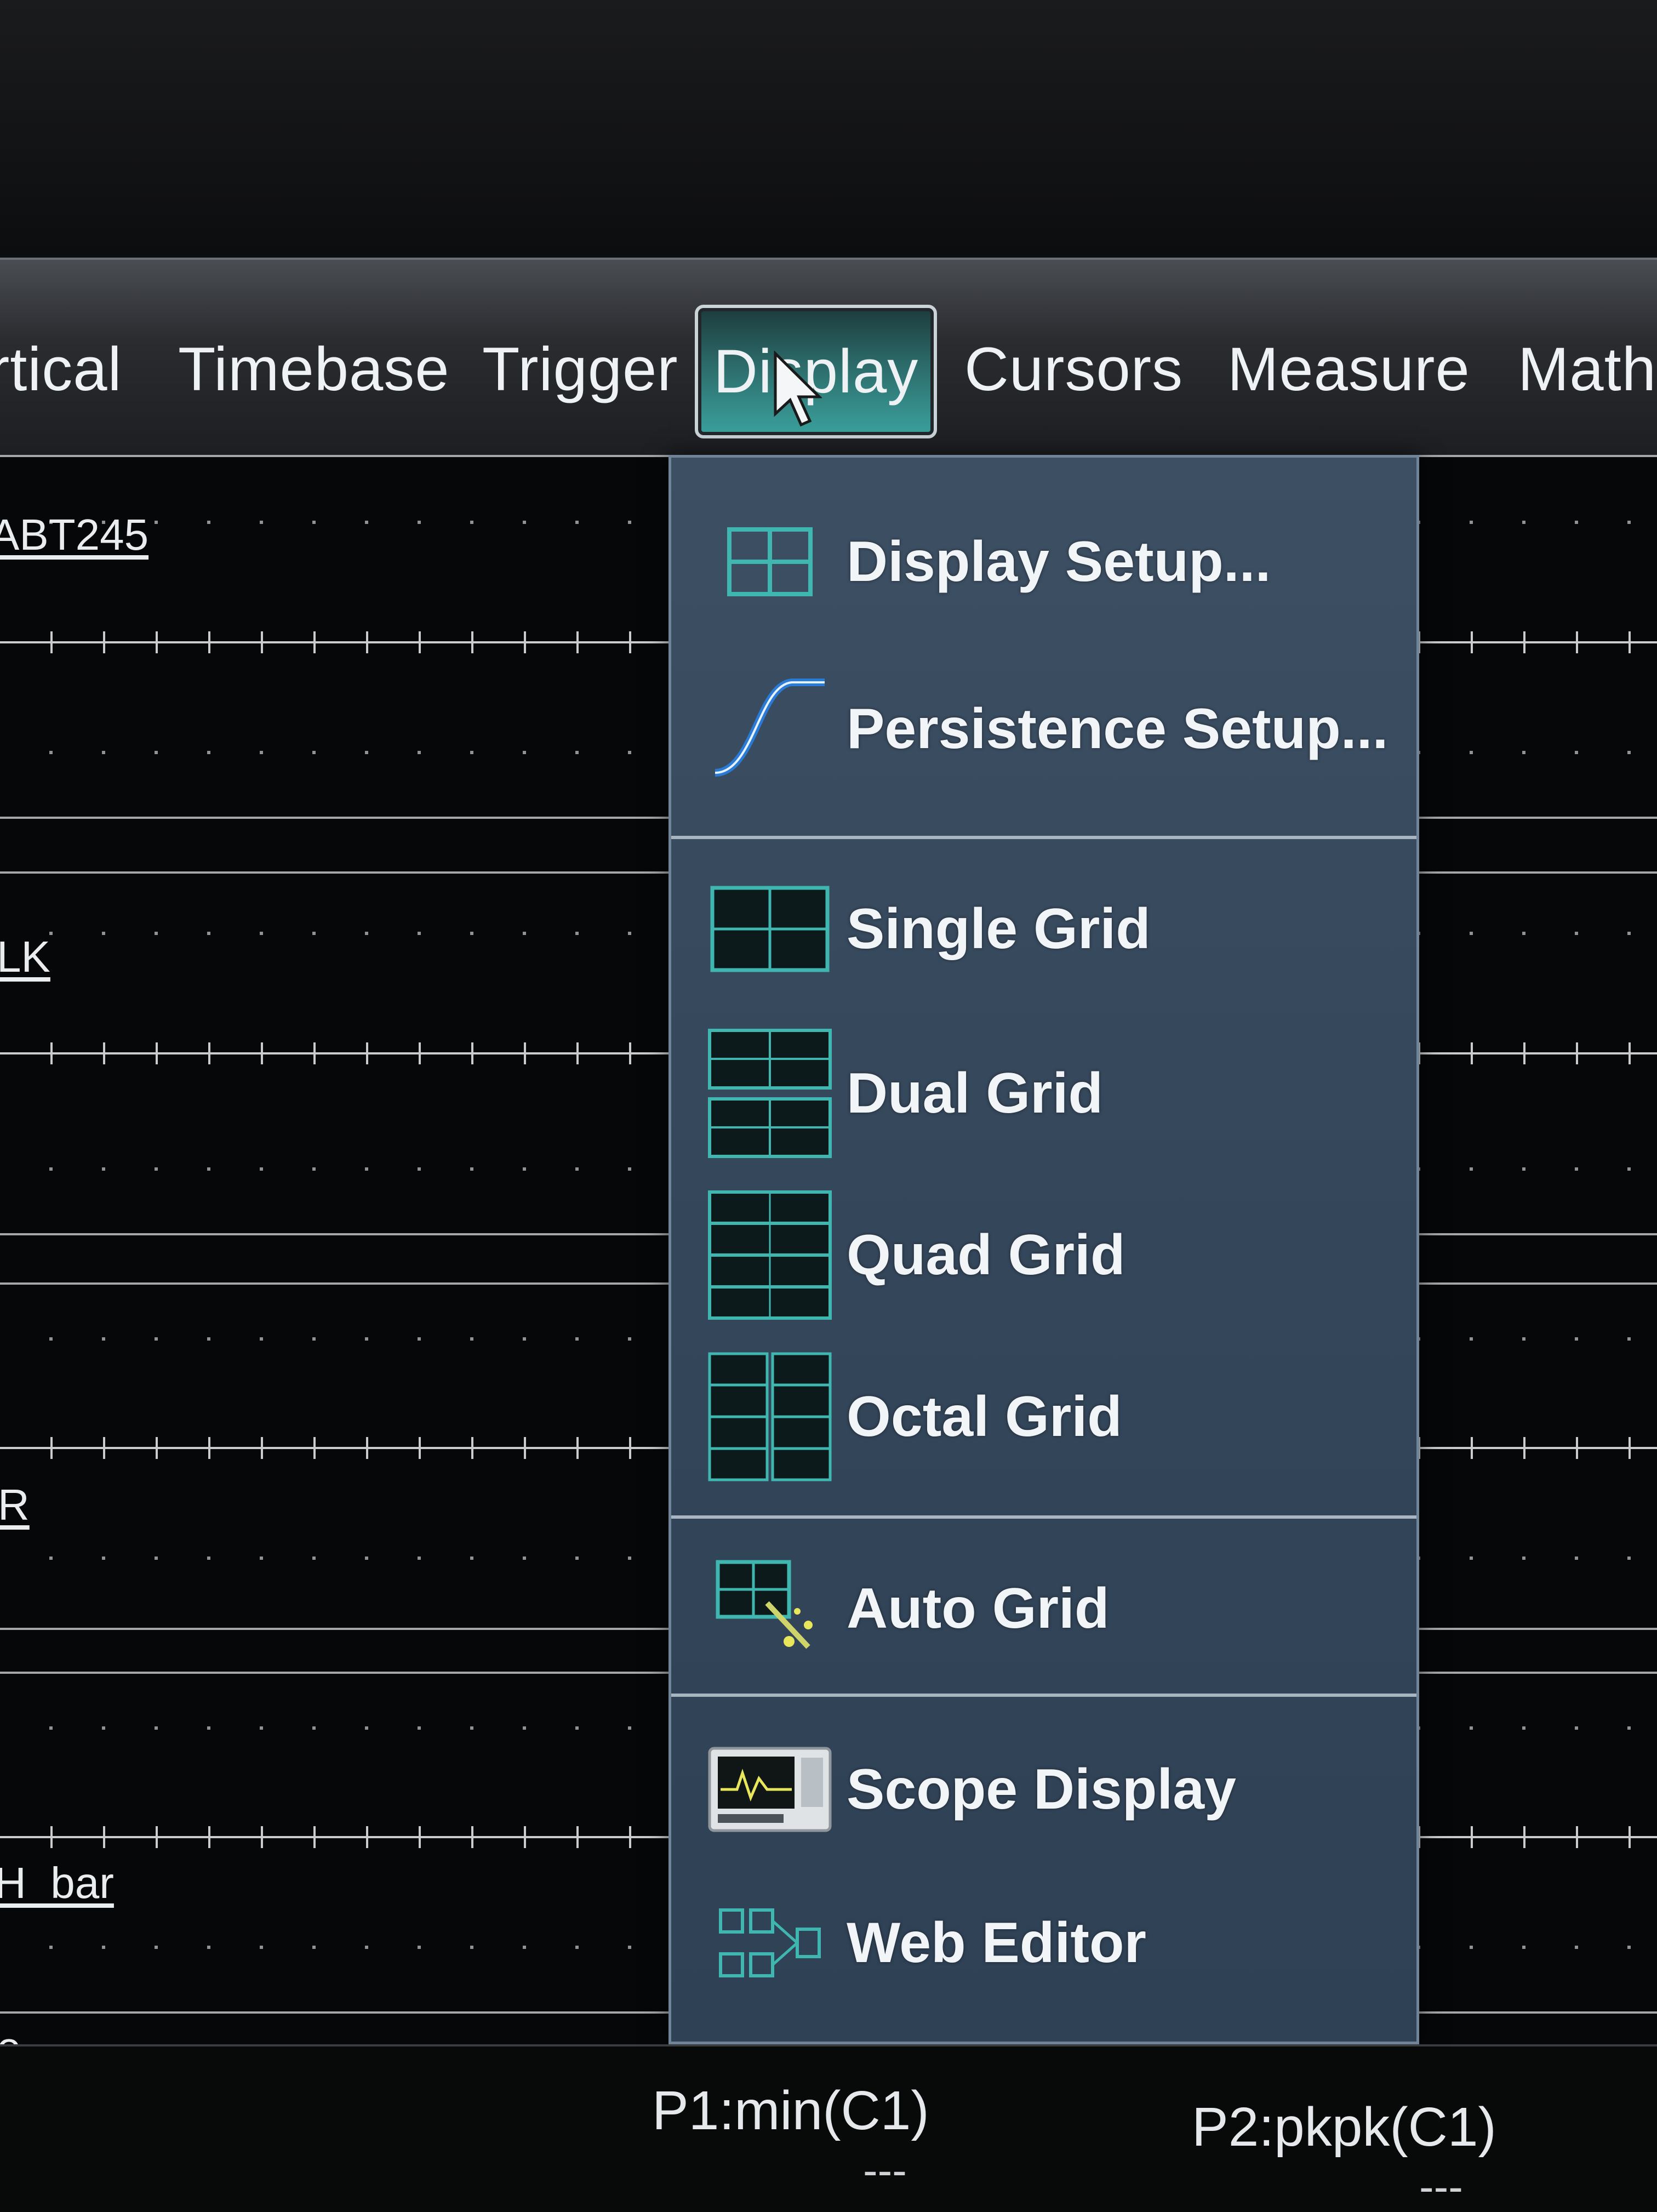 This screenshot has width=1657, height=2212. I want to click on menu-item-label: Auto Grid, so click(978, 1608).